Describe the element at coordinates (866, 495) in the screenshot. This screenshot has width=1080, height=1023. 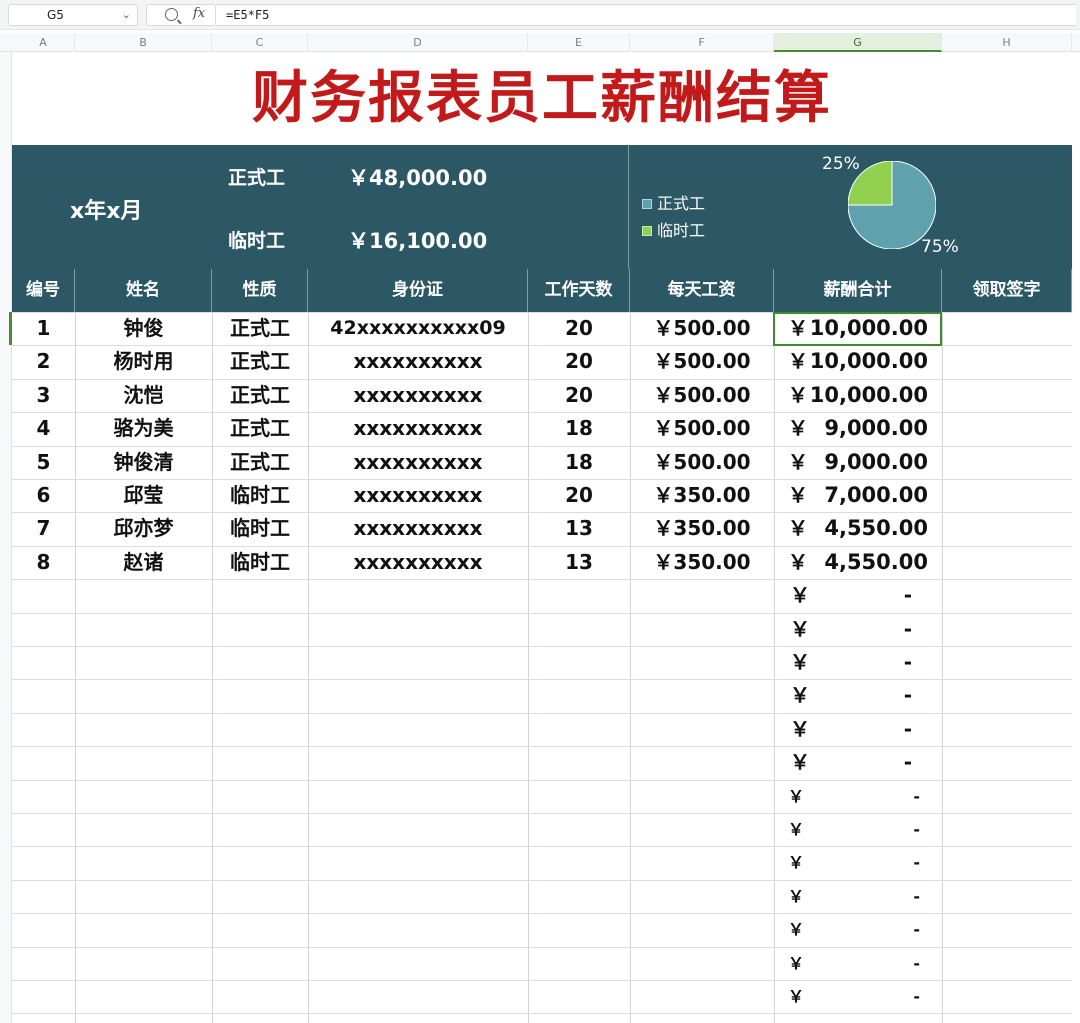
I see `cell-total: 7,000.00` at that location.